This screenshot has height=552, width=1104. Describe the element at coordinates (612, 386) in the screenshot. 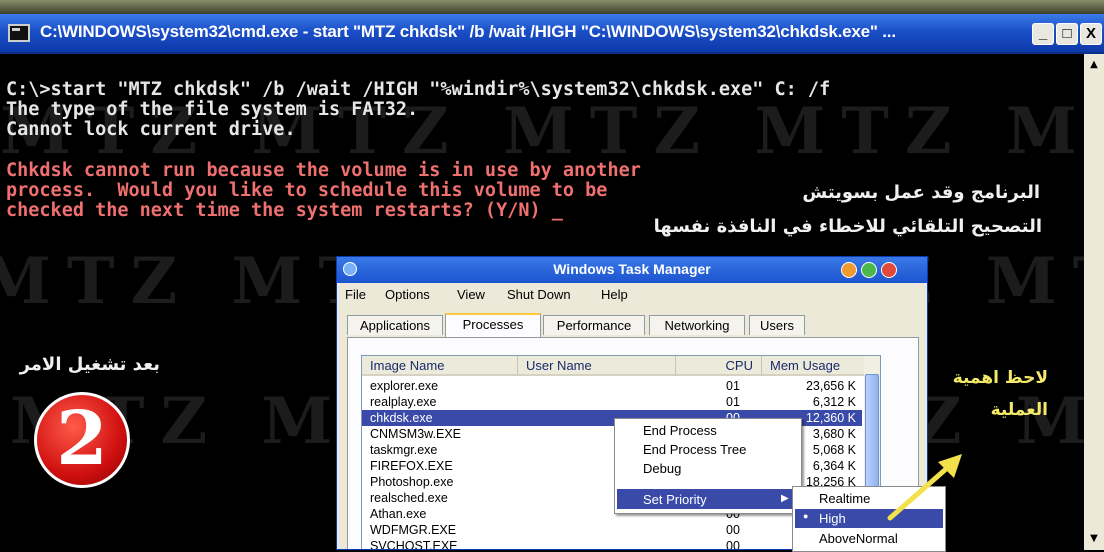

I see `table-row: explorer.exe 01 23,656 K` at that location.